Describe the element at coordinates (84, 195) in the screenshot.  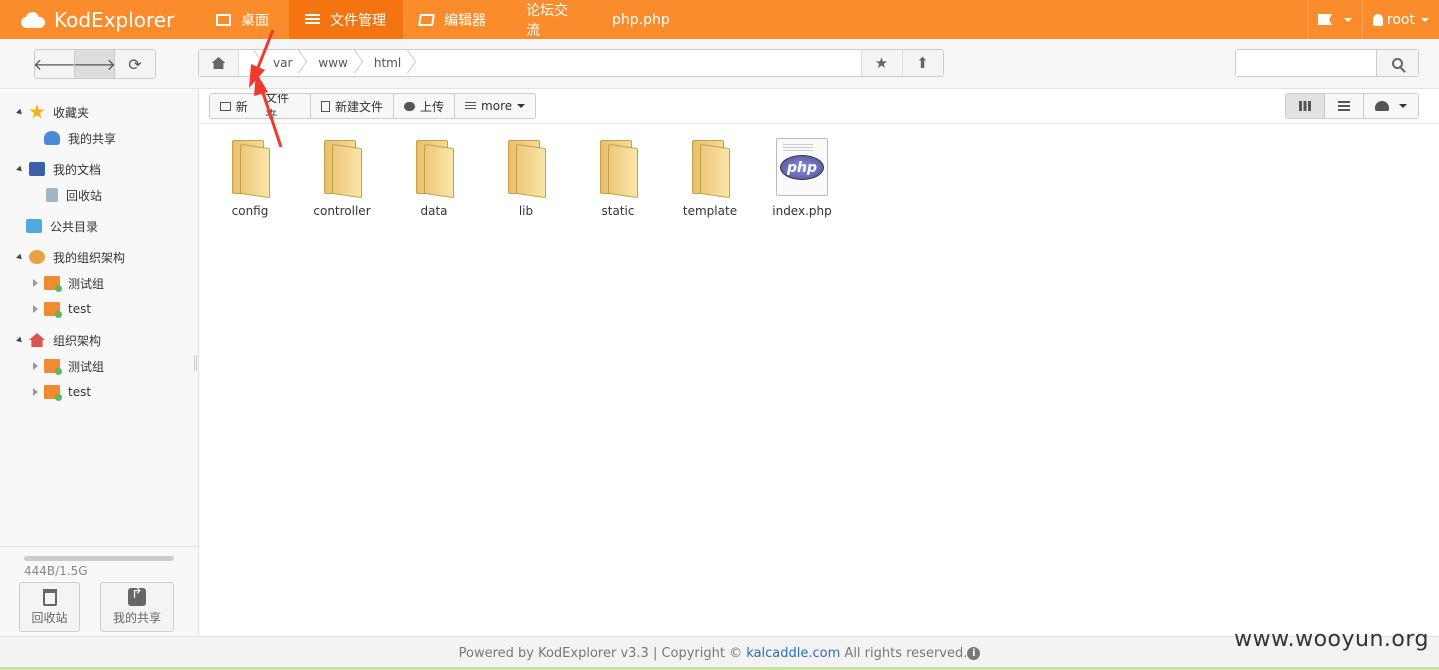
I see `sidebar-item-label: 回收站` at that location.